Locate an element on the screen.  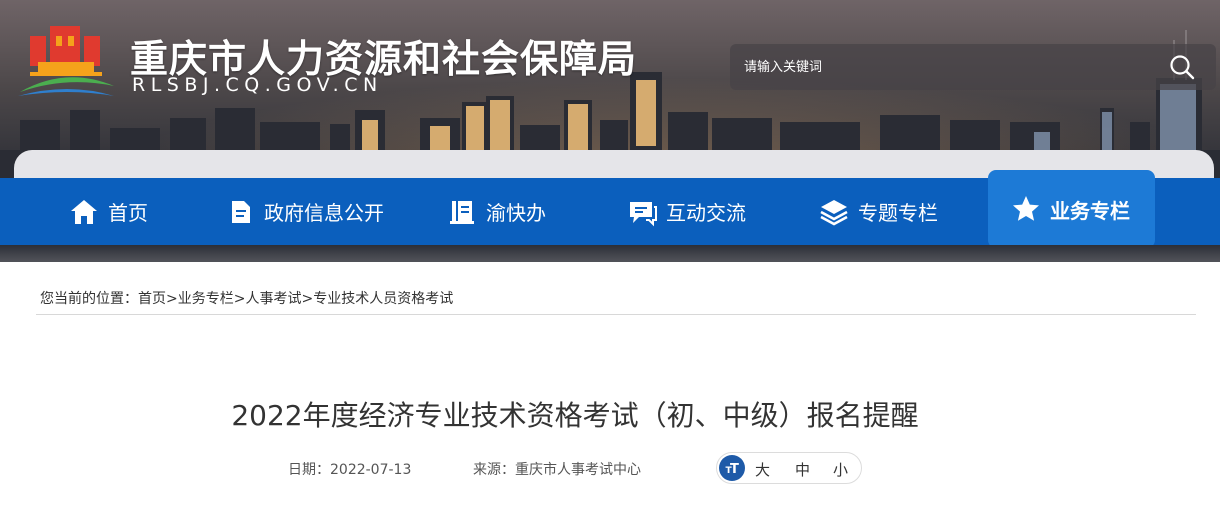
source-value: 重庆市人事考试中心 is located at coordinates (578, 470).